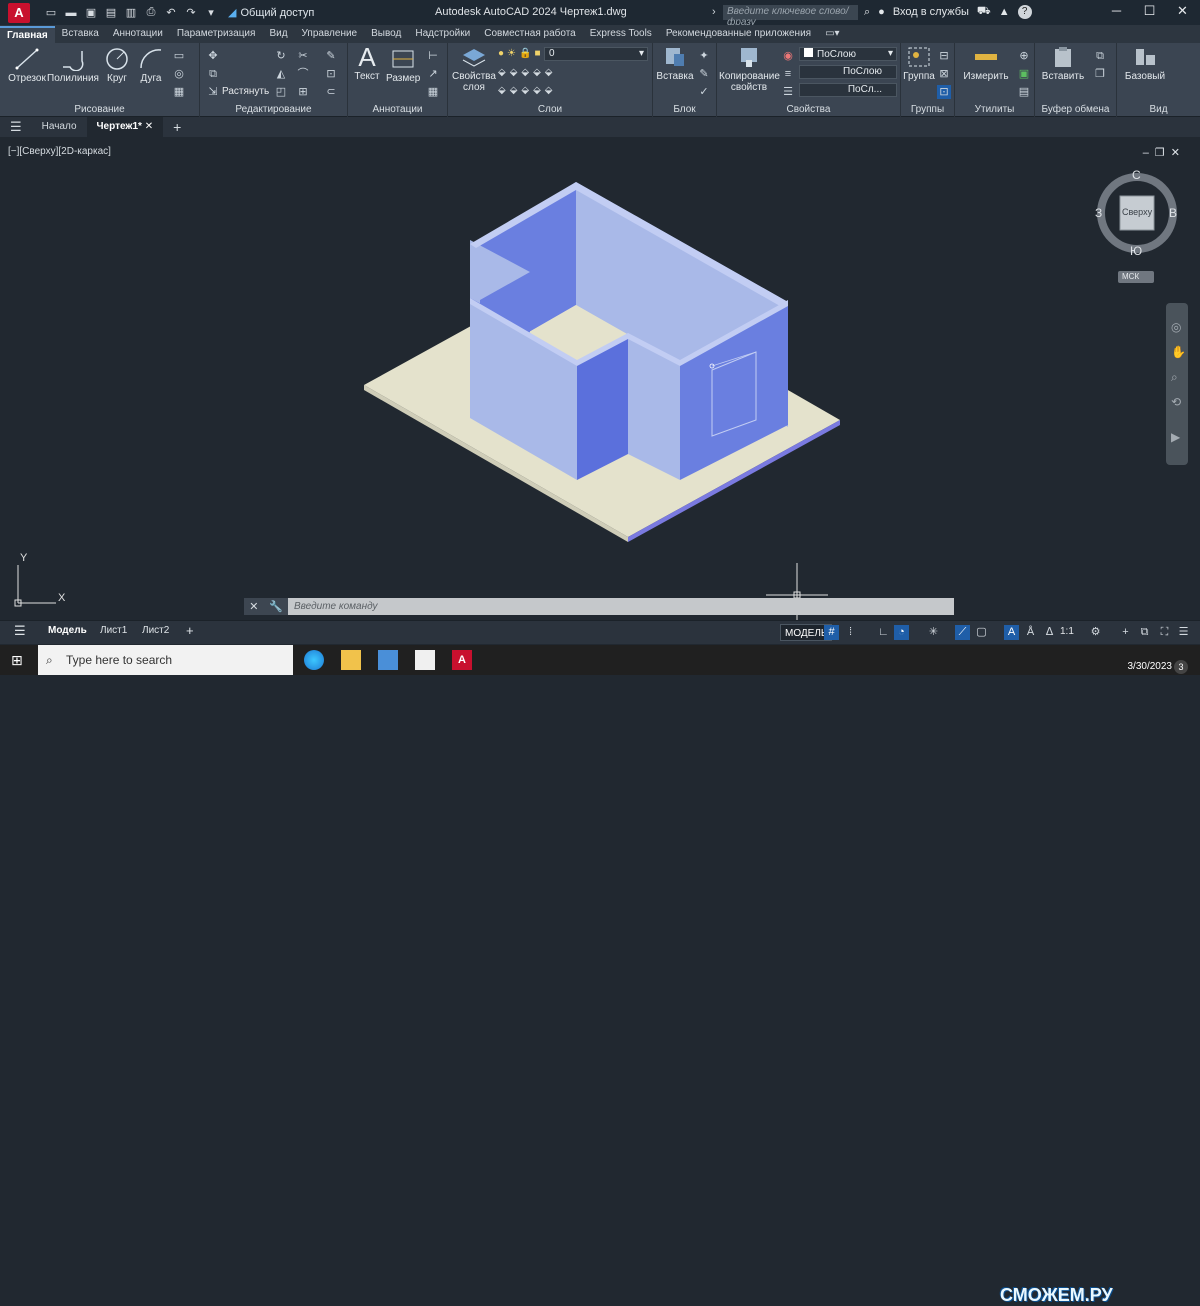 This screenshot has width=1200, height=1306. Describe the element at coordinates (596, 54) in the screenshot. I see `layer-dropdown: 0 ▾` at that location.